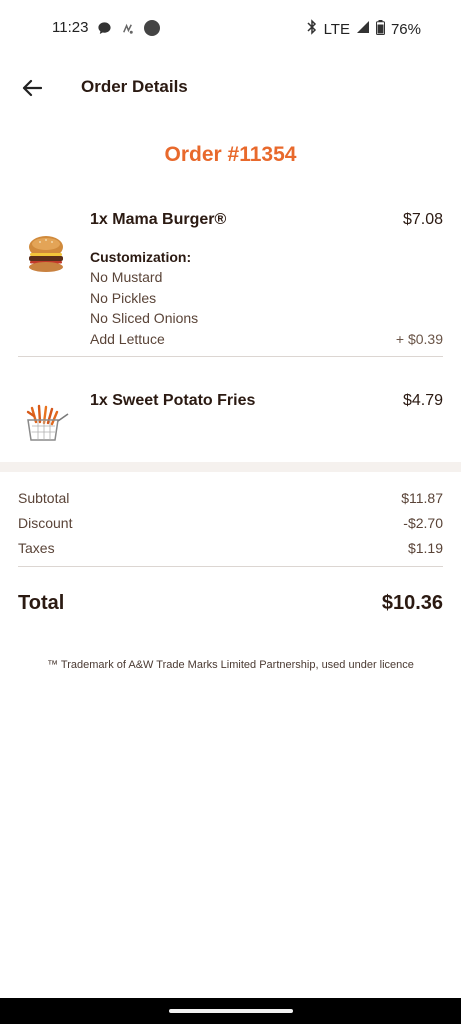  Describe the element at coordinates (230, 28) in the screenshot. I see `status-bar: 11:23 LTE 76%` at that location.